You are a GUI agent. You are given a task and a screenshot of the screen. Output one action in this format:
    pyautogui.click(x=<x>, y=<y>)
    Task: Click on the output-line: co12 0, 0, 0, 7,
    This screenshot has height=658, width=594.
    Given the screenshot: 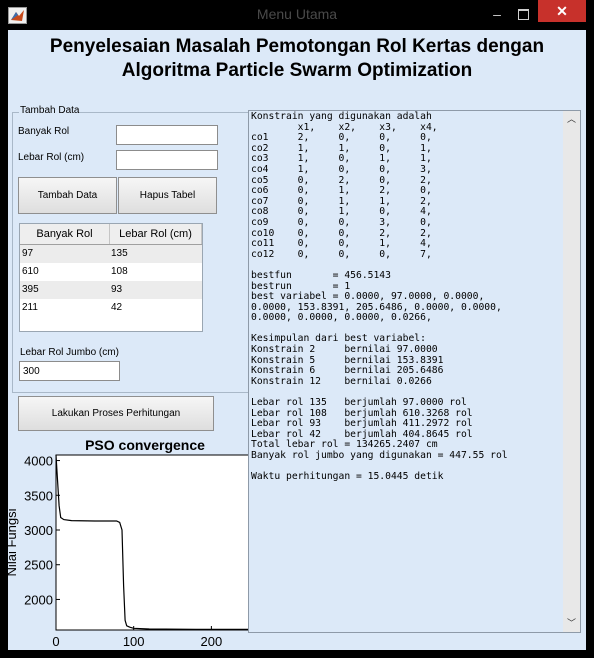 What is the action you would take?
    pyautogui.click(x=341, y=254)
    